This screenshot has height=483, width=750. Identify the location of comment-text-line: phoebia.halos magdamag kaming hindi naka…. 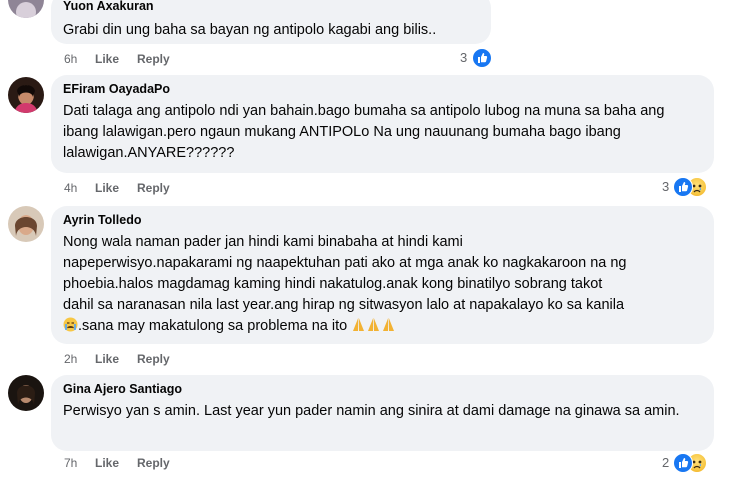
(333, 284).